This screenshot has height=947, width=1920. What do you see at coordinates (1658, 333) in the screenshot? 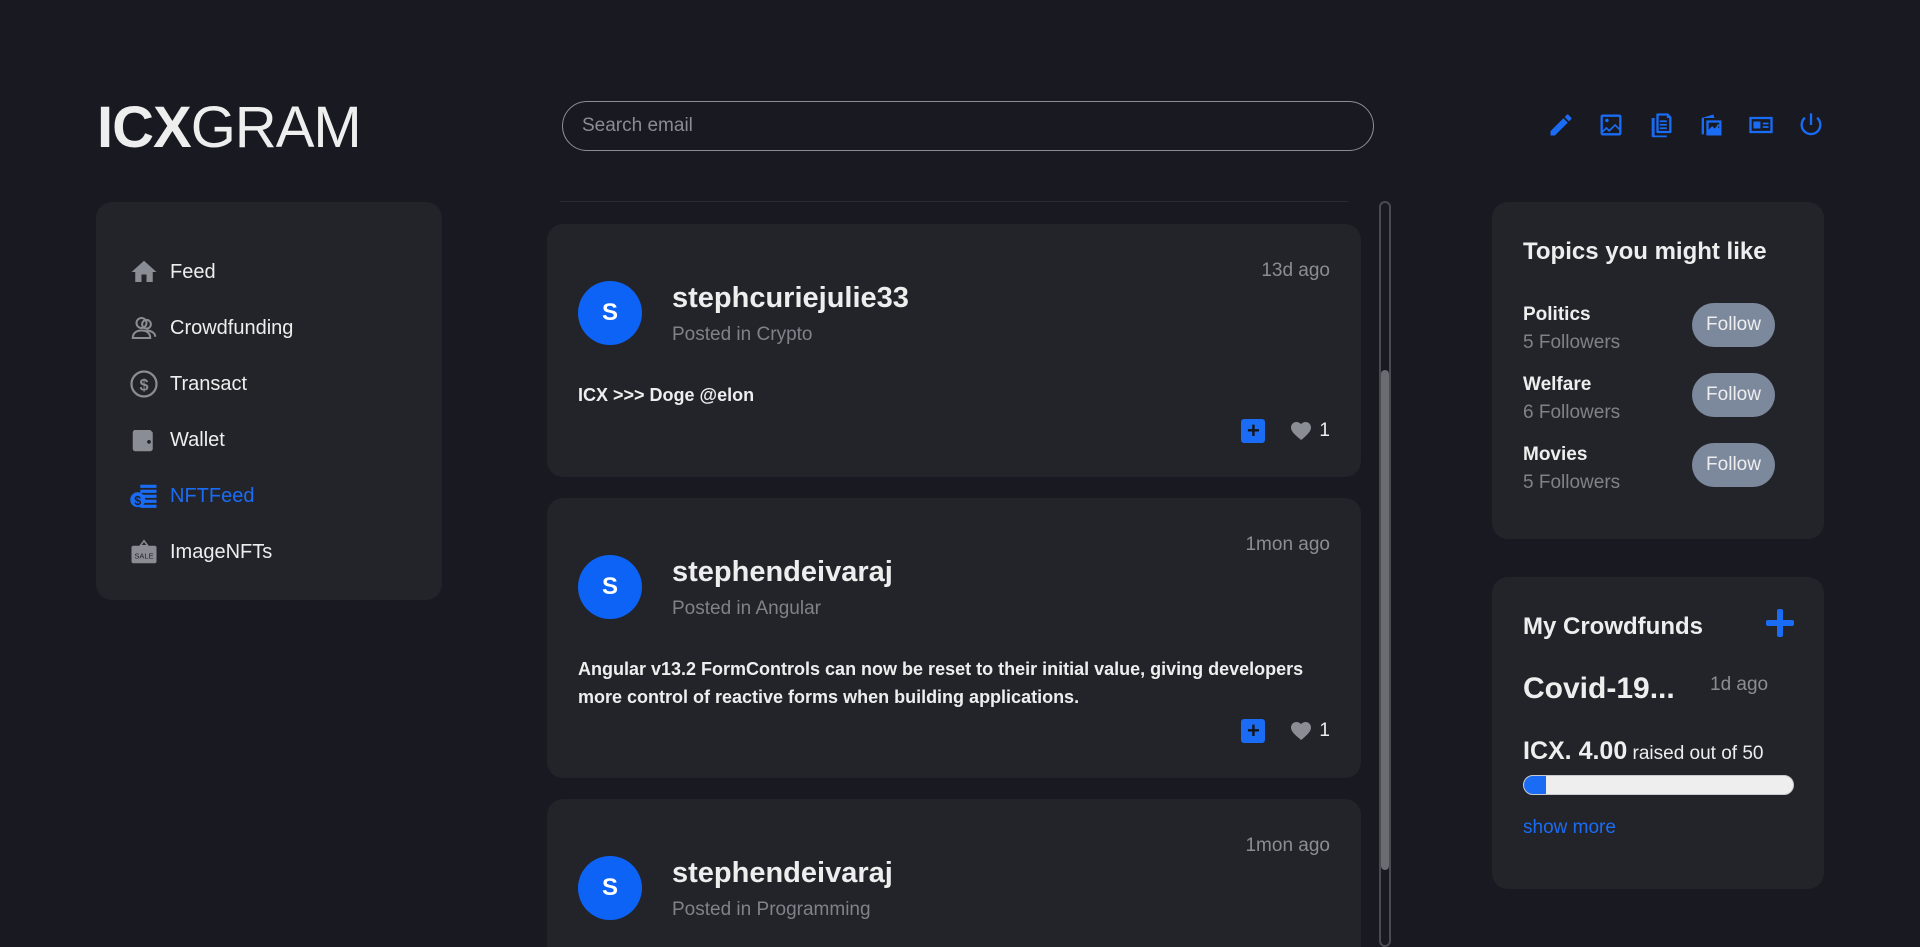
I see `topic-item: Politics 5 Followers Follow` at bounding box center [1658, 333].